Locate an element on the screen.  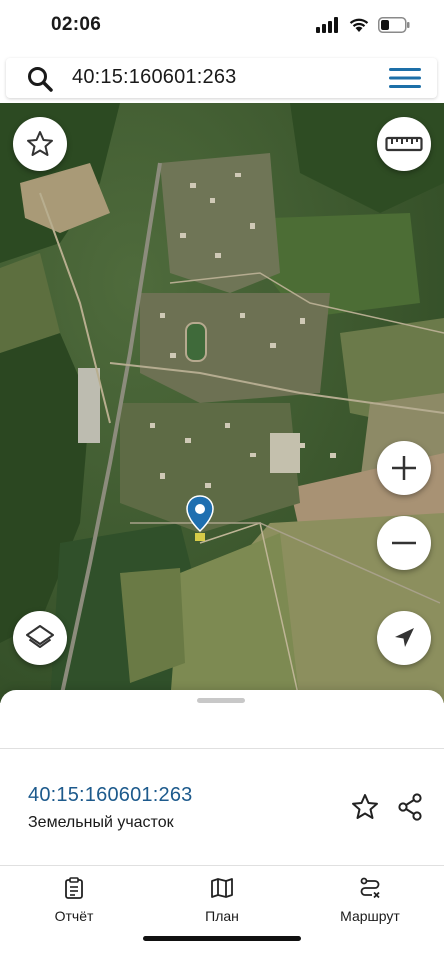
map-plan-icon is located at coordinates (222, 888).